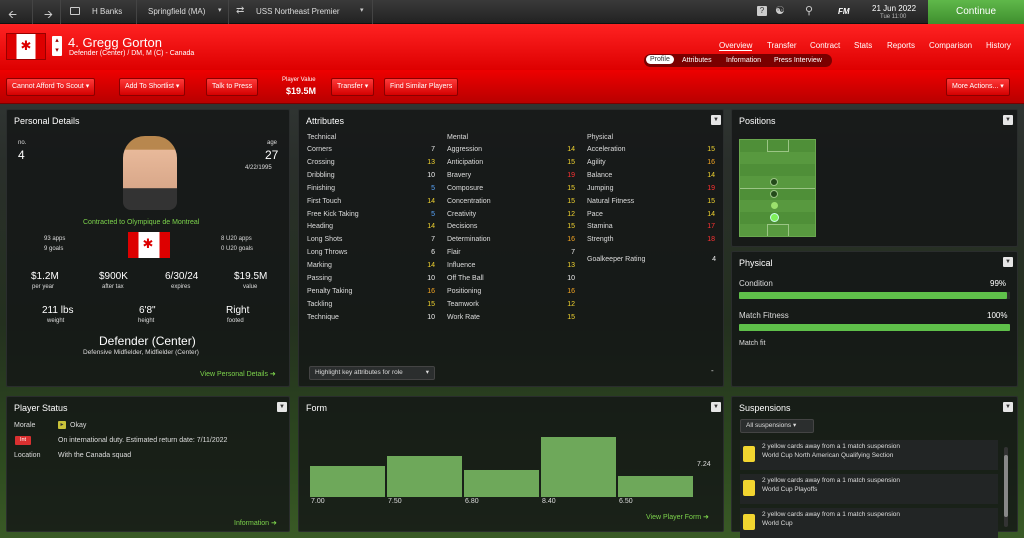 The width and height of the screenshot is (1024, 538). I want to click on suspension-filter-dropdown: All suspensions ▾, so click(777, 426).